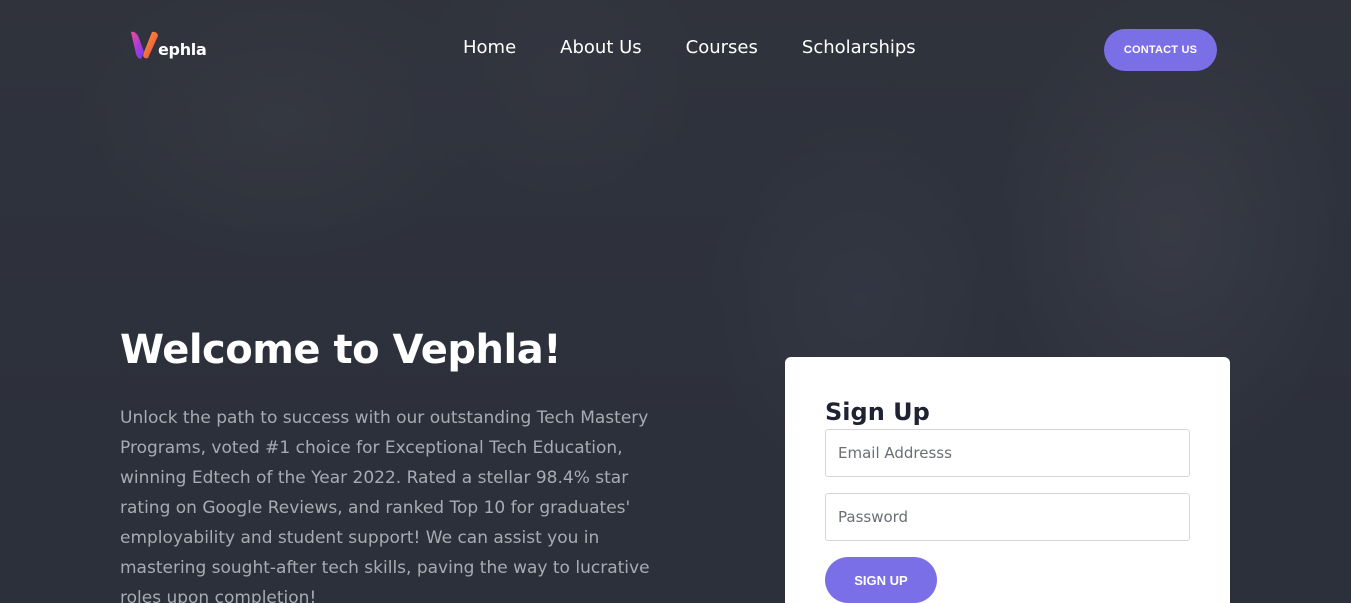  I want to click on main-nav: Home About Us Courses Scholarships, so click(689, 47).